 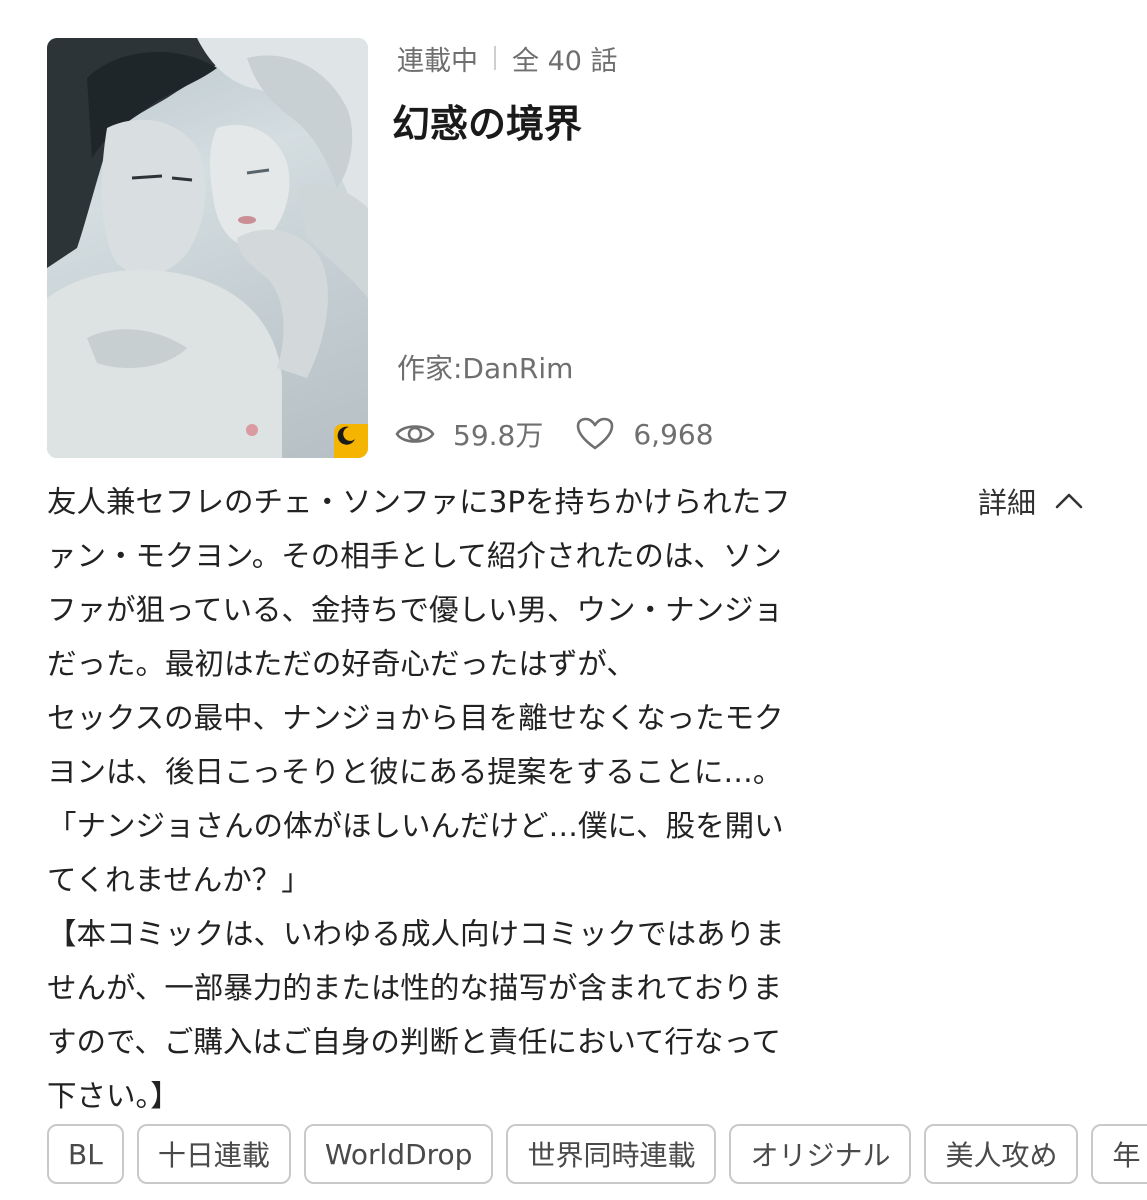 I want to click on tag-chip: BL, so click(x=85, y=1154).